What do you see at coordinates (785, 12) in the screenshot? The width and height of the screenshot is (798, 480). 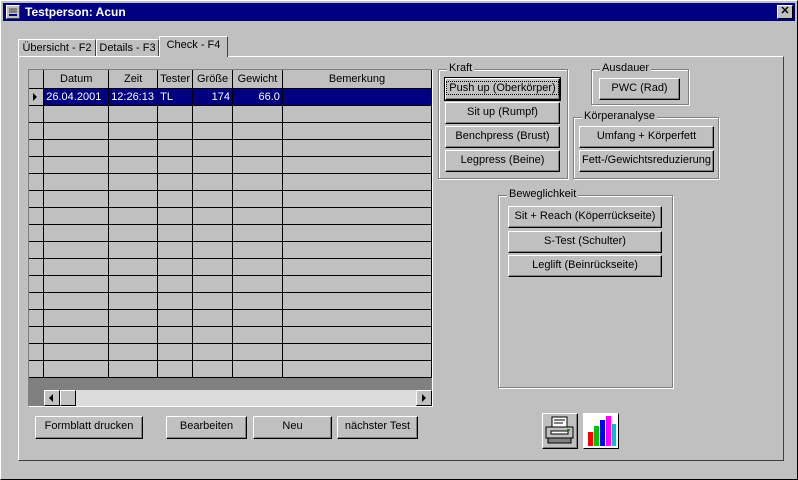 I see `close-button: ✕` at bounding box center [785, 12].